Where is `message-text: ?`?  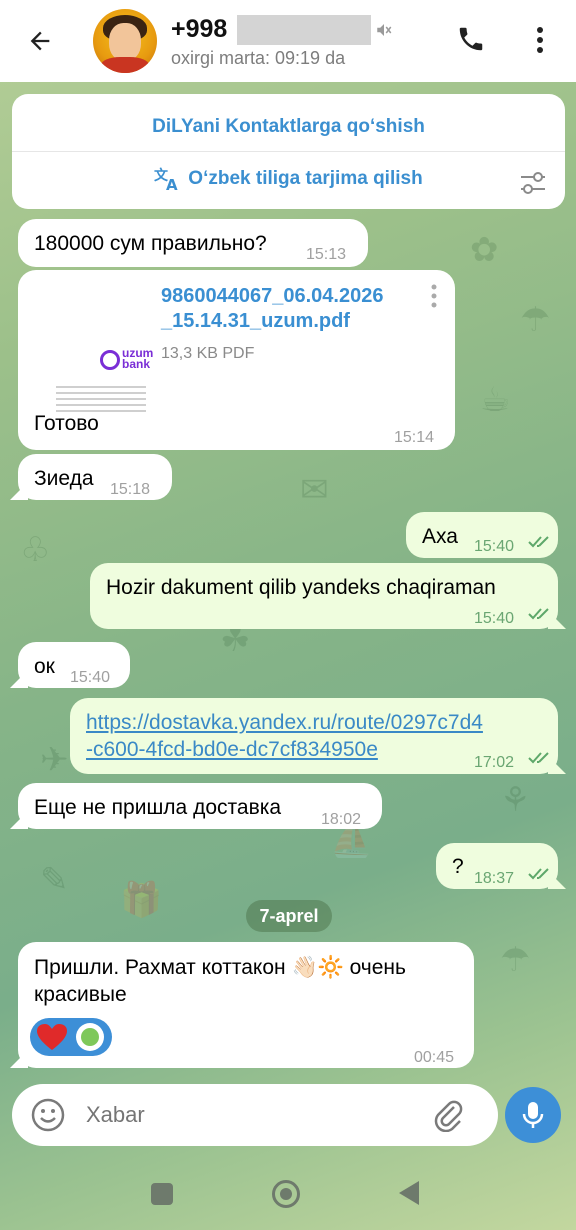 message-text: ? is located at coordinates (458, 866).